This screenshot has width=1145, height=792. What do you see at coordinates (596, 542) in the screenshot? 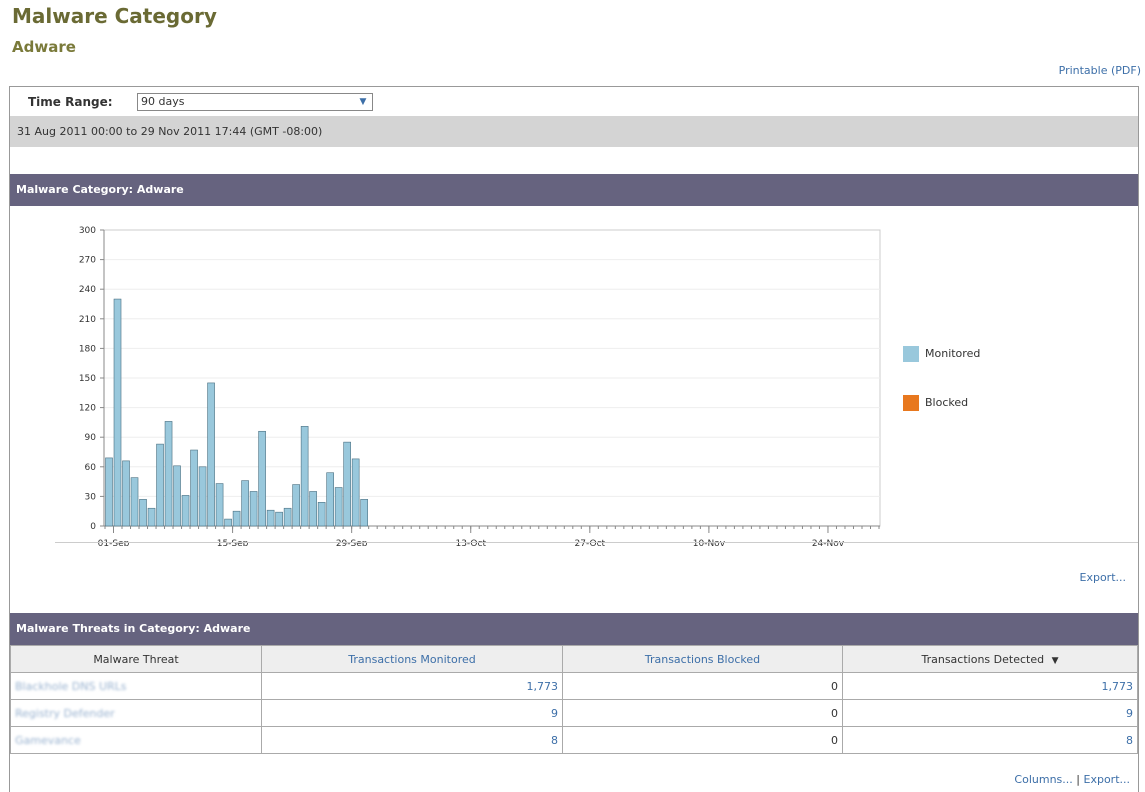
I see `chart-divider` at bounding box center [596, 542].